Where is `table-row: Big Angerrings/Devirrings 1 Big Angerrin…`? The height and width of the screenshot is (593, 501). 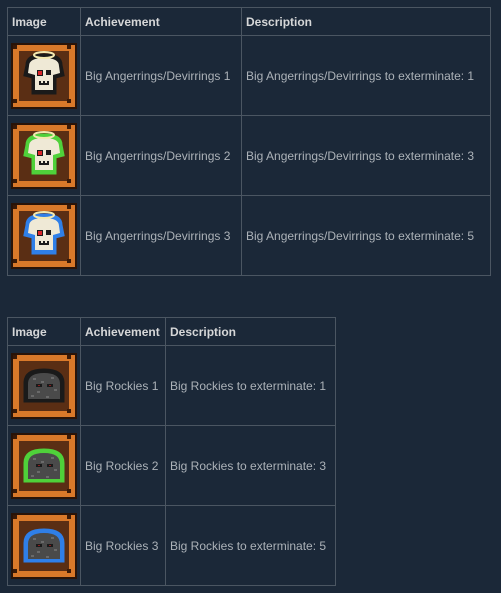 table-row: Big Angerrings/Devirrings 1 Big Angerrin… is located at coordinates (249, 75).